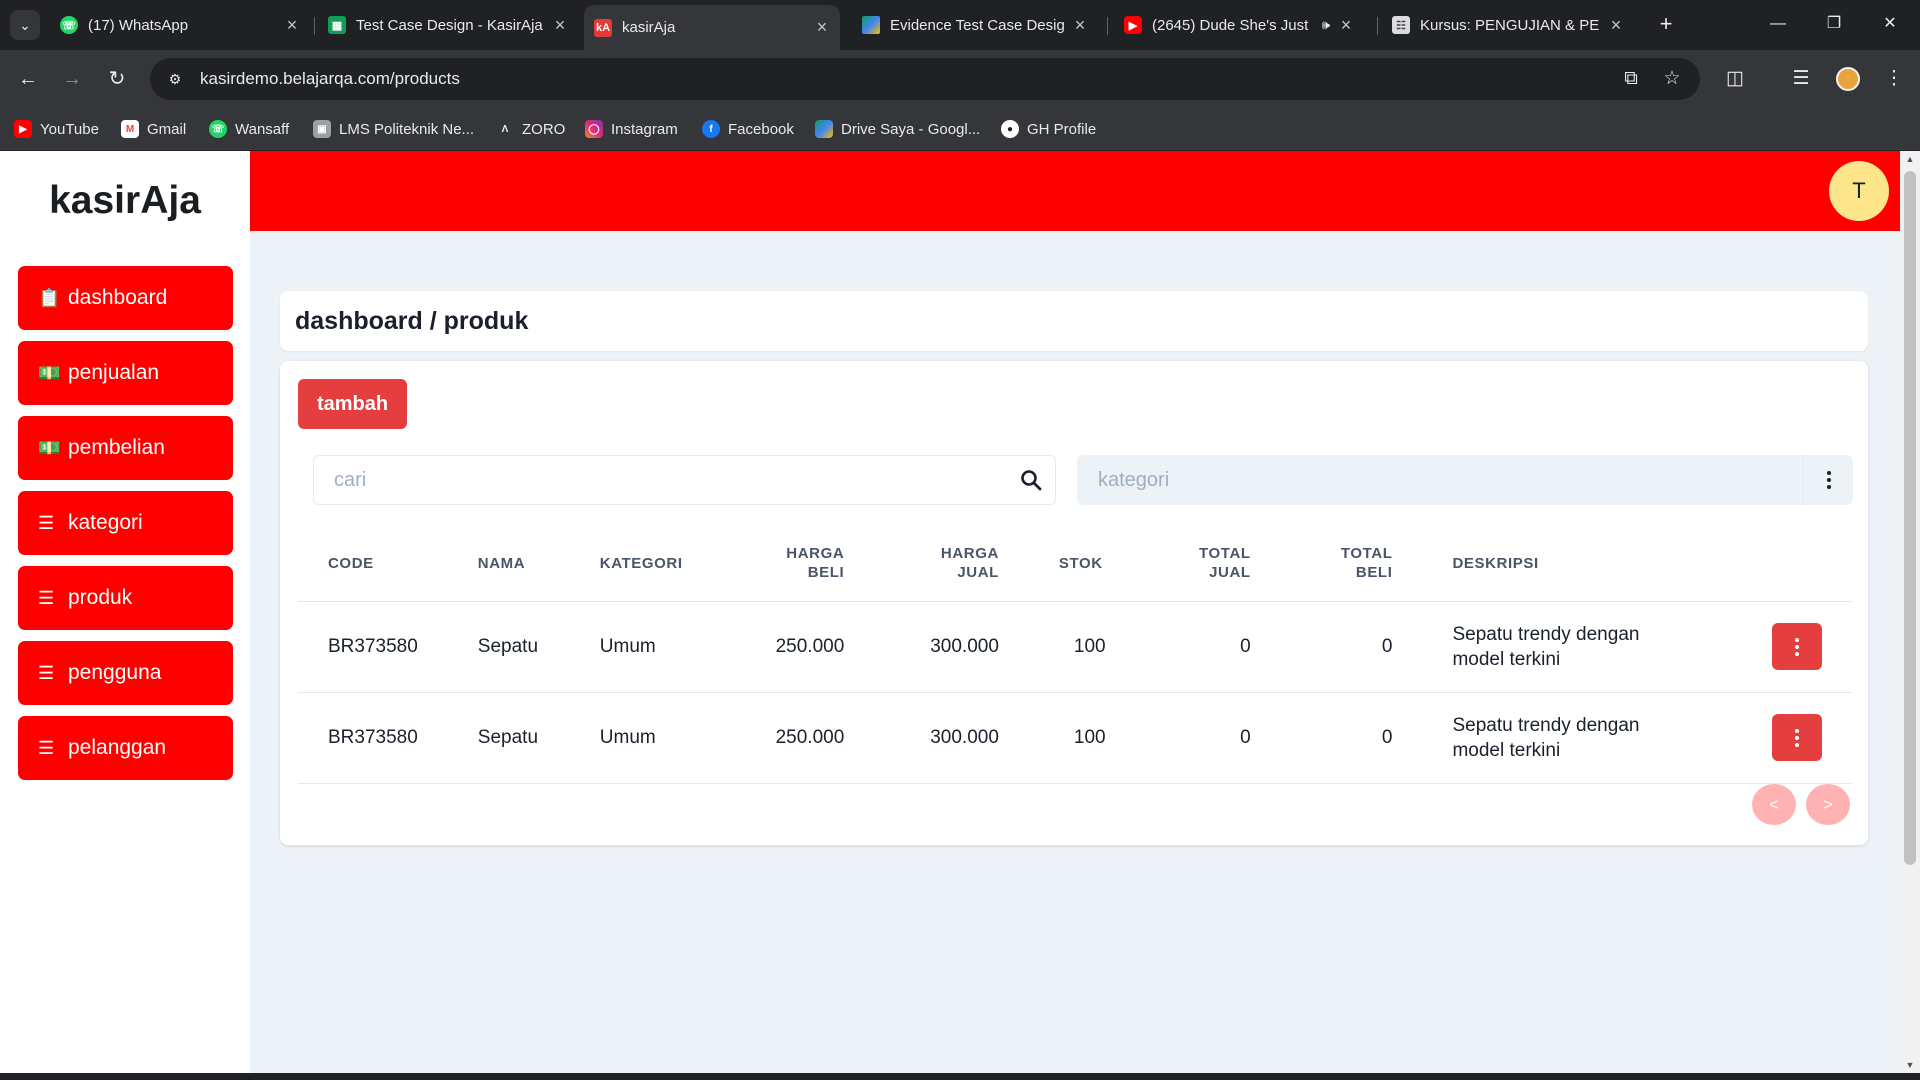 This screenshot has width=1920, height=1080. What do you see at coordinates (125, 448) in the screenshot?
I see `sidebar-item-pembelian: 💵 pembelian` at bounding box center [125, 448].